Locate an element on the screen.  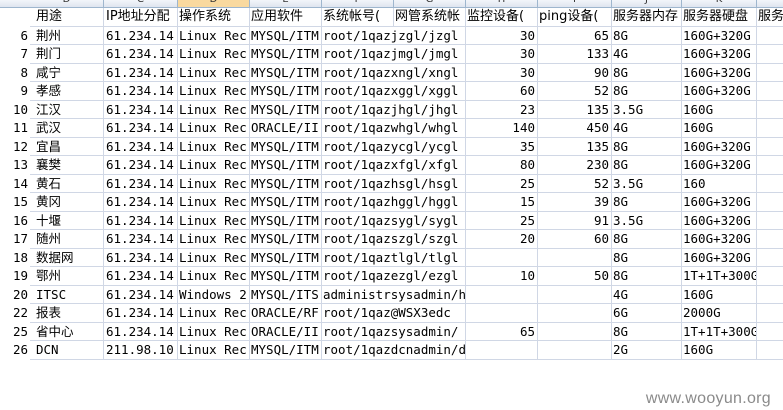
cell-monitor: 80 is located at coordinates (502, 165).